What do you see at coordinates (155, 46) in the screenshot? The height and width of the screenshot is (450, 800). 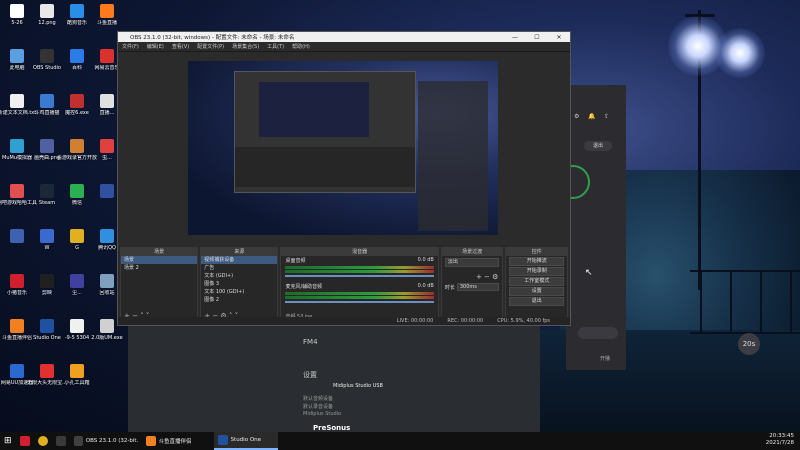 I see `menu-item: 编辑(E)` at bounding box center [155, 46].